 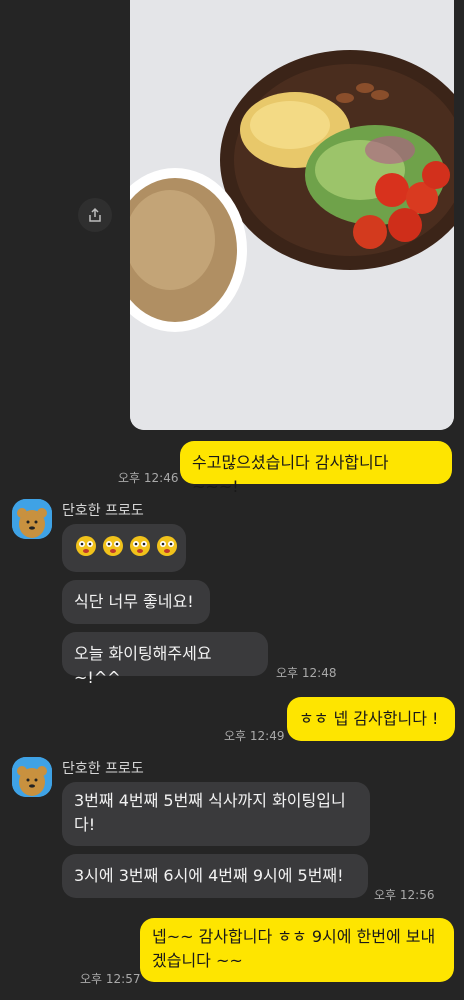 What do you see at coordinates (294, 936) in the screenshot?
I see `message-text-line: 넵~~ 감사합니다 ㅎㅎ 9시에 한번에 보내` at bounding box center [294, 936].